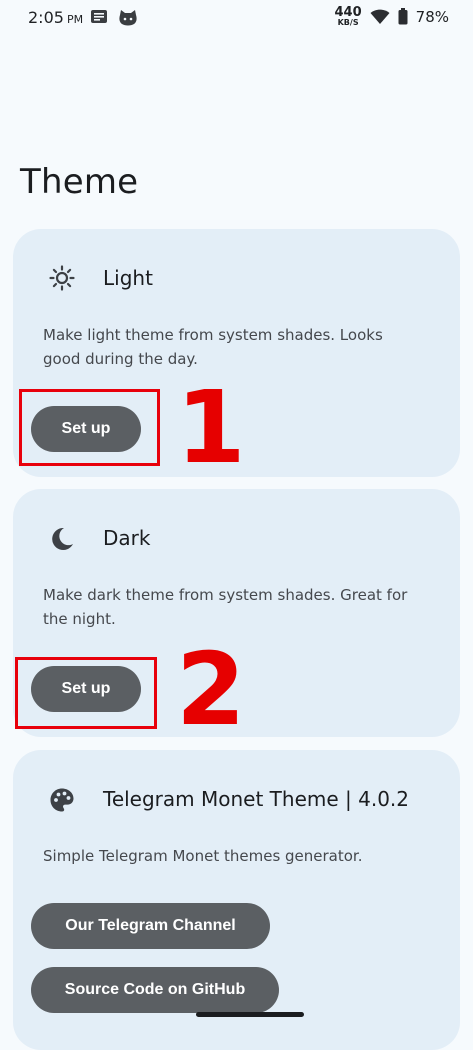 Image resolution: width=473 pixels, height=1050 pixels. Describe the element at coordinates (75, 19) in the screenshot. I see `status-ampm: PM` at that location.